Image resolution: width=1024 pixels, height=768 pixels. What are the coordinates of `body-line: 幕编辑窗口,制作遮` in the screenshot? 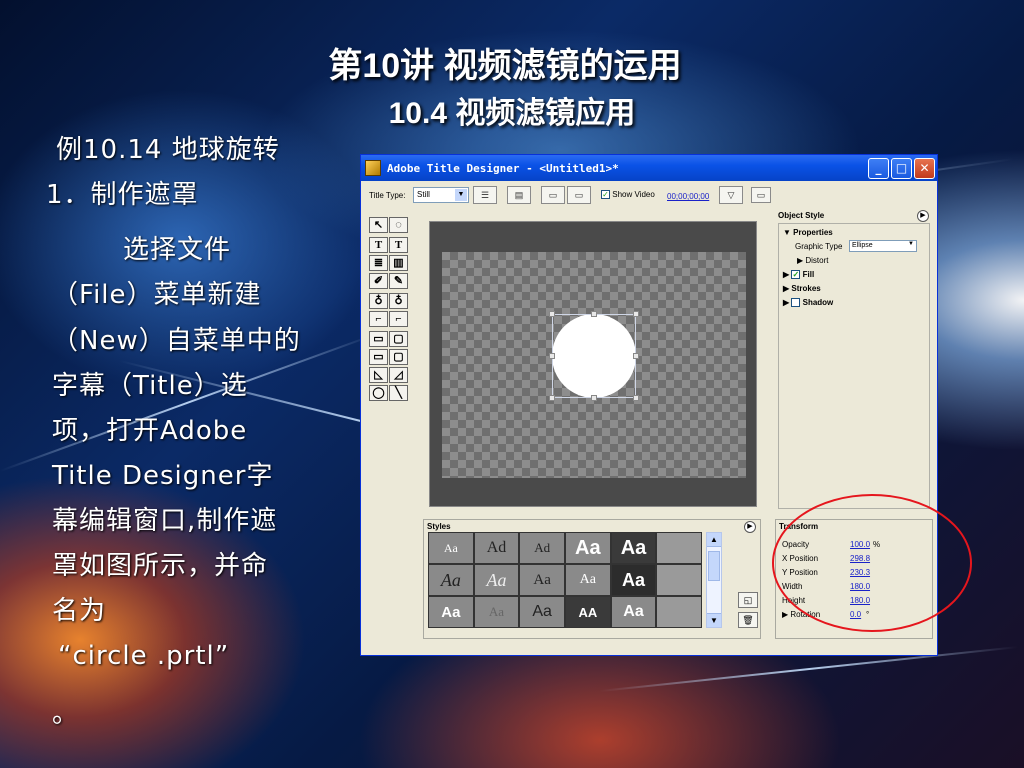 It's located at (165, 521).